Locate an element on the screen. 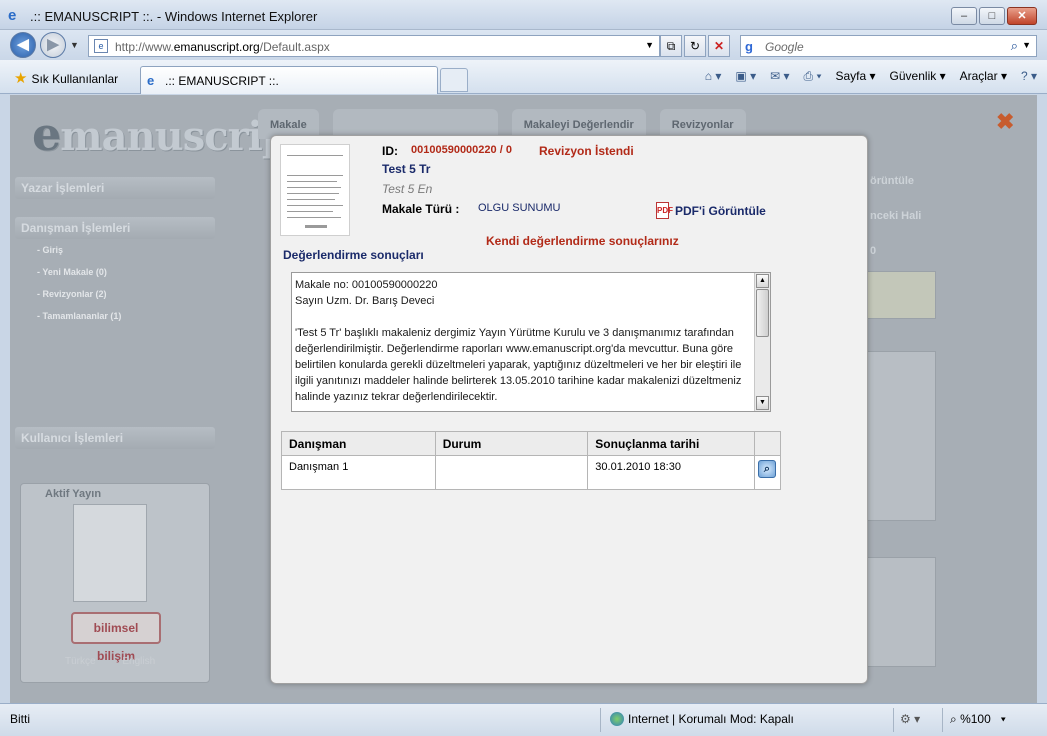  scroll-up-icon: ▲ is located at coordinates (762, 281).